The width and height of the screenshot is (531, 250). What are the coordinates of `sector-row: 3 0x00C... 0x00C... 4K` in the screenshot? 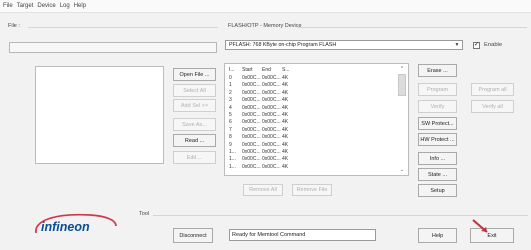 It's located at (316, 100).